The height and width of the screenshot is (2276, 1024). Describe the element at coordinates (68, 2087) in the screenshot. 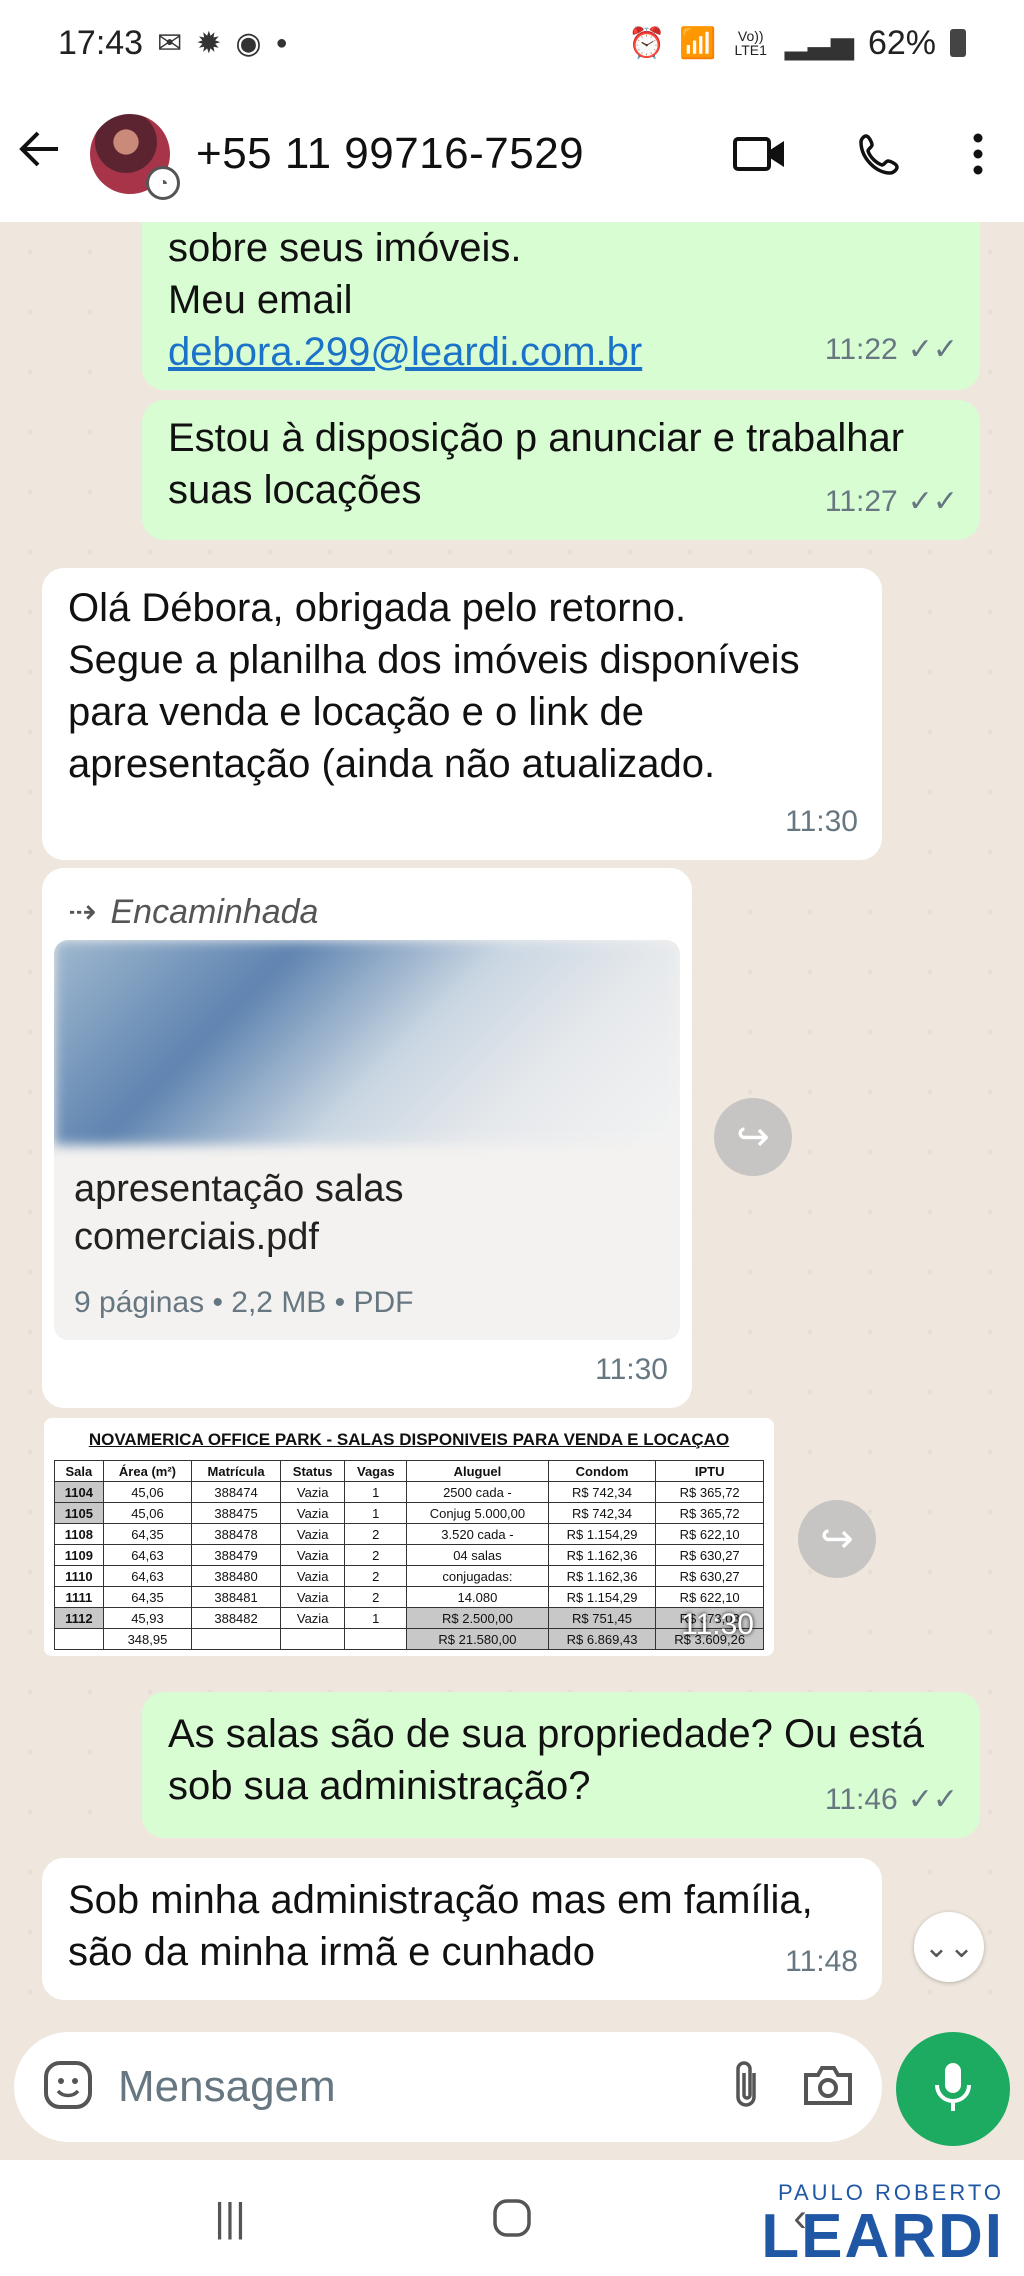

I see `emoji-sticker-icon` at that location.